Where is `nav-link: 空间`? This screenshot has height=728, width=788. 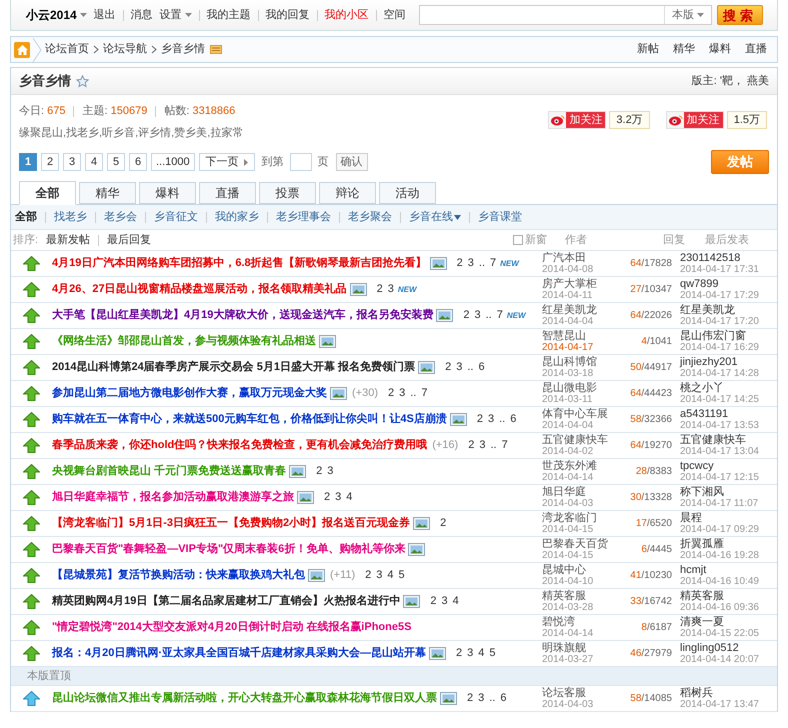 nav-link: 空间 is located at coordinates (395, 15).